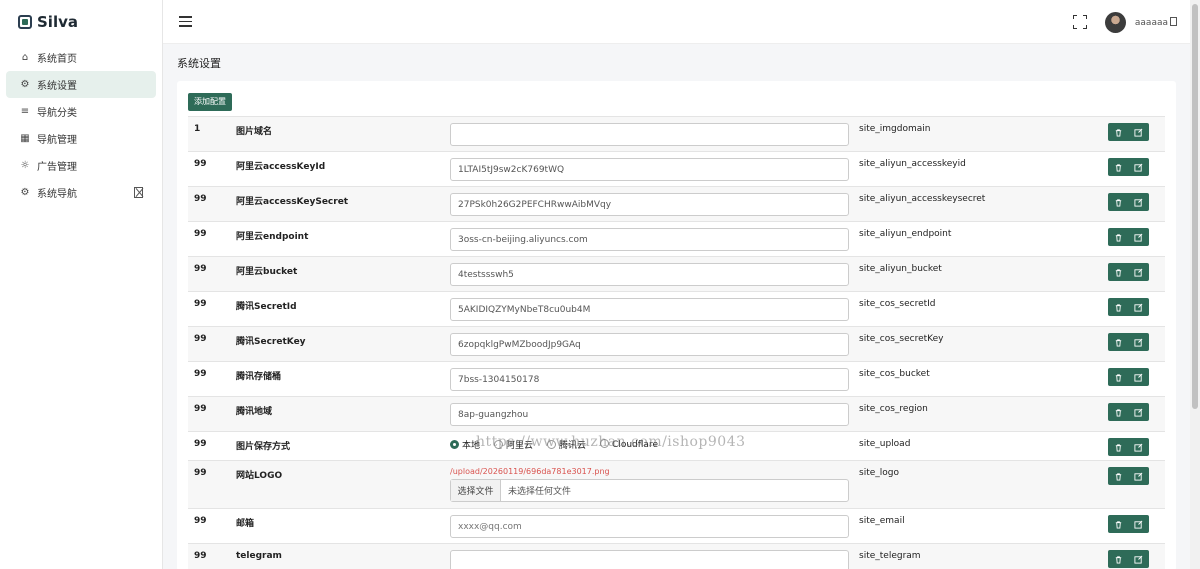  Describe the element at coordinates (540, 492) in the screenshot. I see `file-status: 未选择任何文件` at that location.